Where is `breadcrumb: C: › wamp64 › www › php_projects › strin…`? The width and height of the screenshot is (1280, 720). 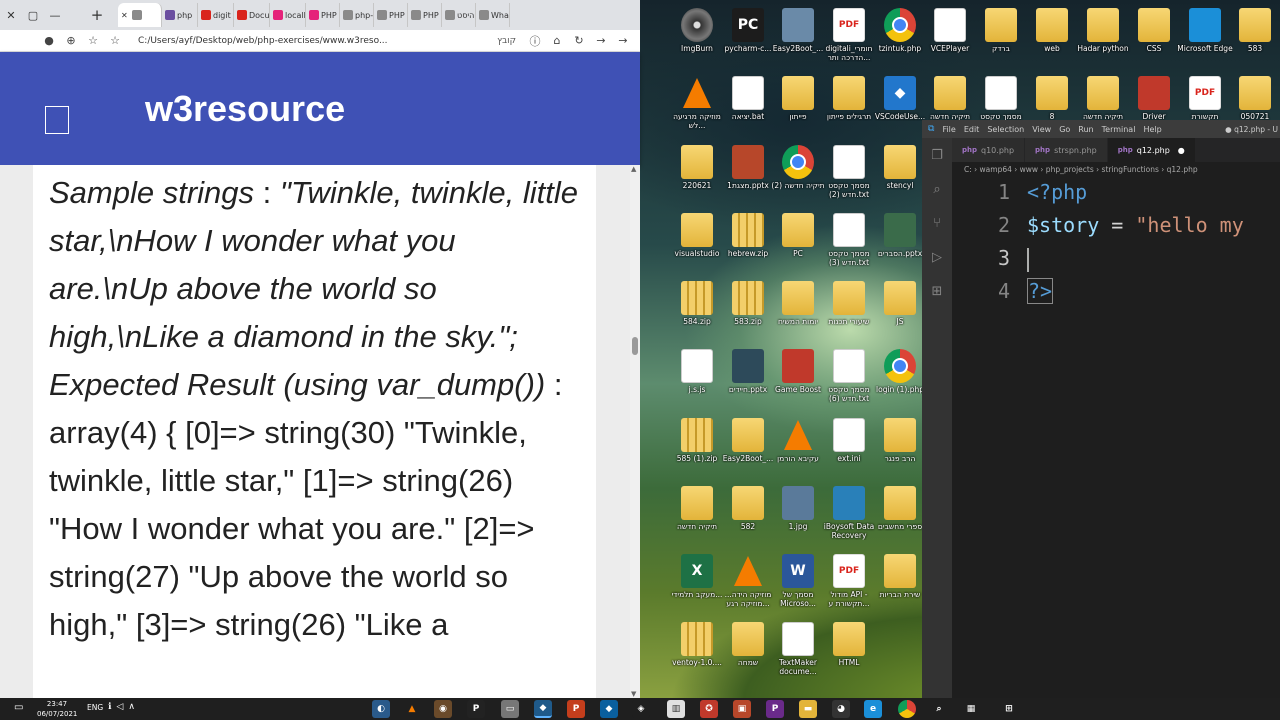
breadcrumb: C: › wamp64 › www › php_projects › strin… is located at coordinates (1116, 169).